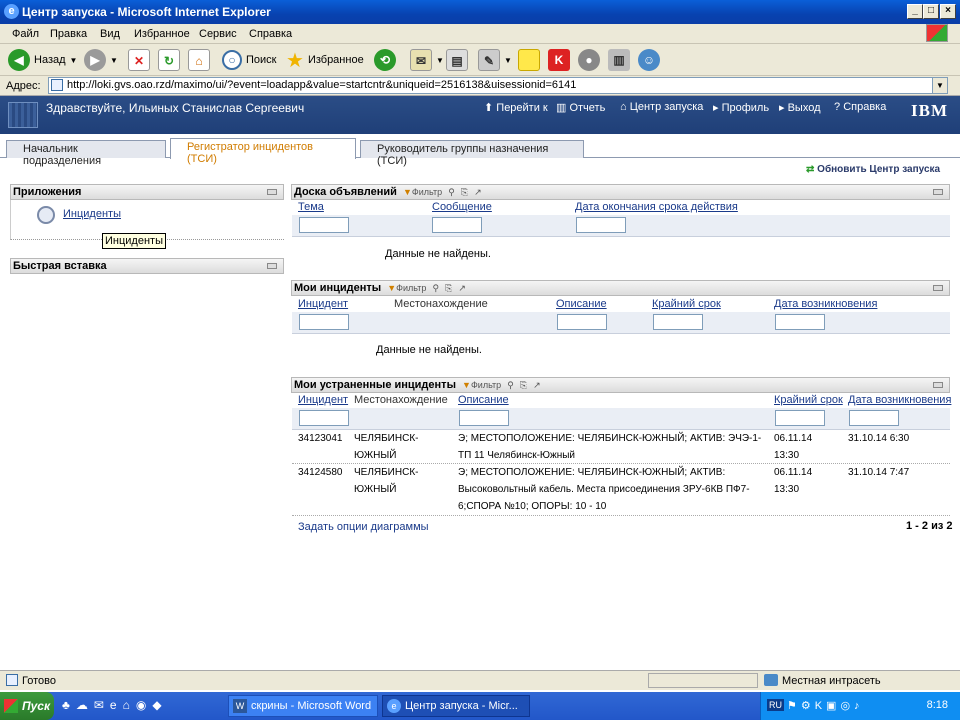  I want to click on maximize-button: □, so click(931, 11).